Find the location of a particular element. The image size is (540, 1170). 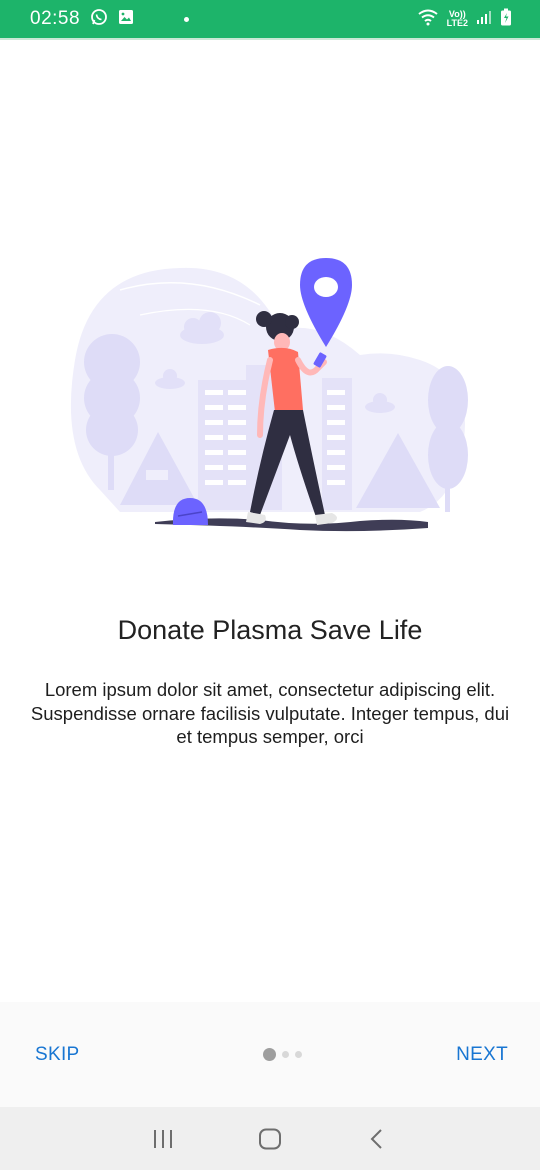

whatsapp-icon is located at coordinates (99, 19).